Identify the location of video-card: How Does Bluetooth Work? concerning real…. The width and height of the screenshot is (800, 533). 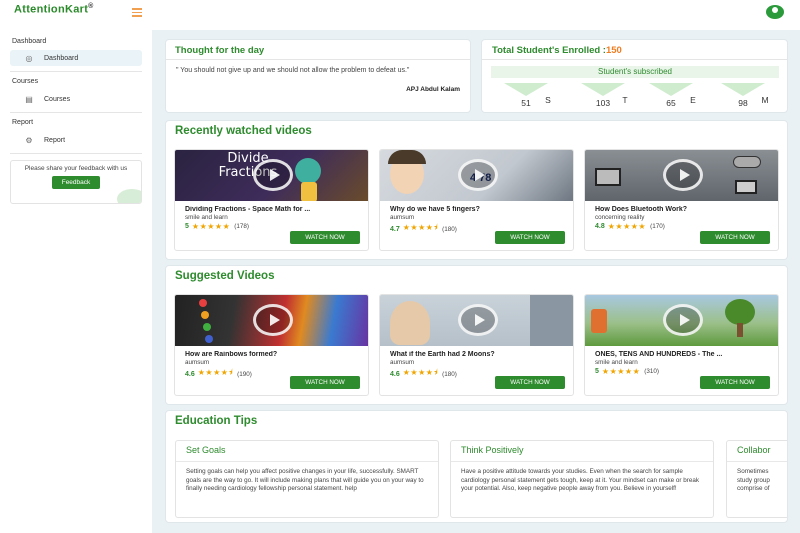
(681, 200).